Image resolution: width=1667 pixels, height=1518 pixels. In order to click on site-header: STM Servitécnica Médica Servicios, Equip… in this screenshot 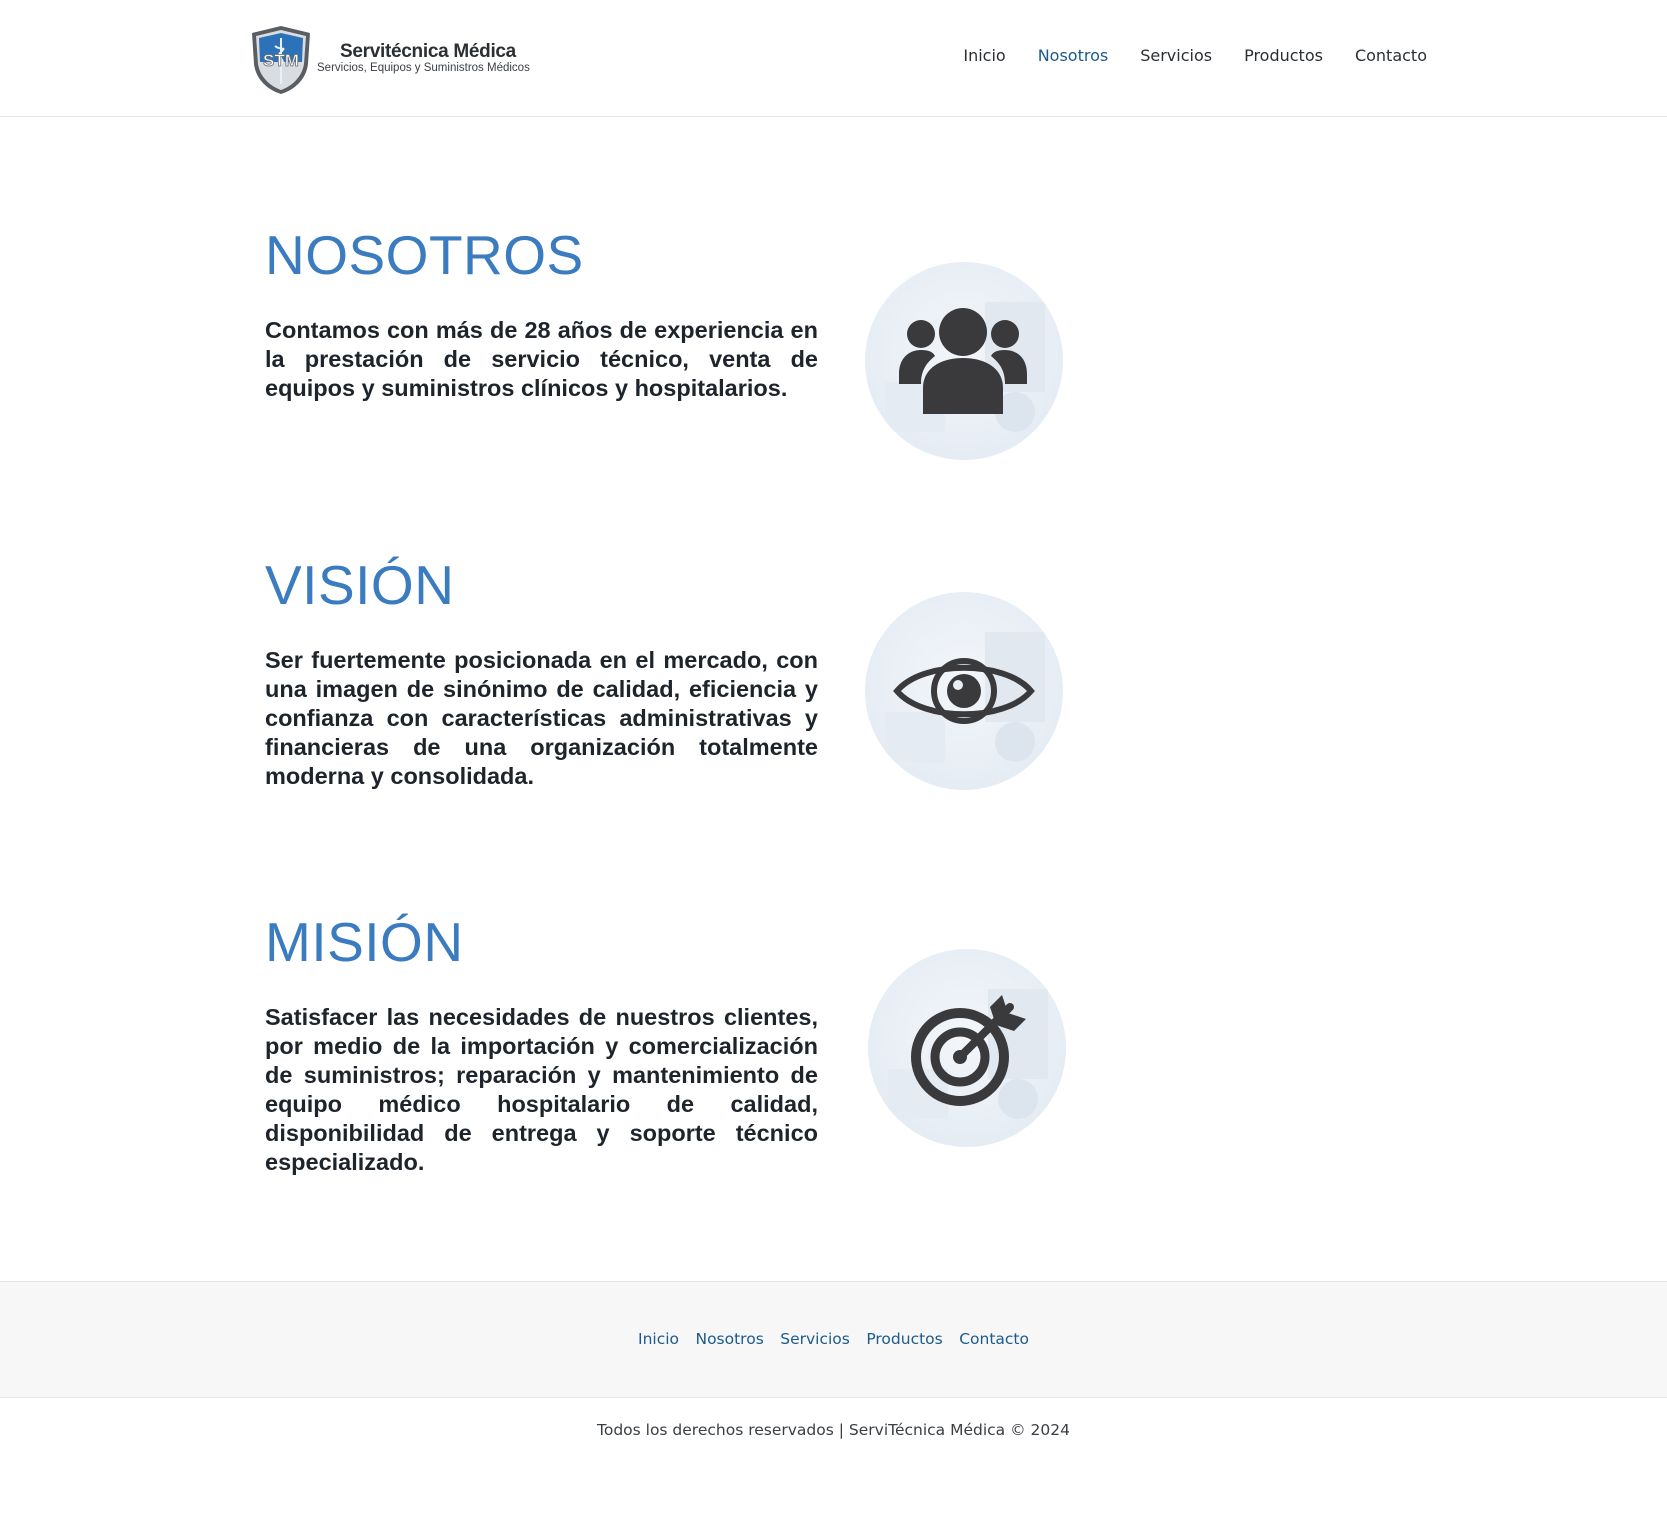, I will do `click(833, 58)`.